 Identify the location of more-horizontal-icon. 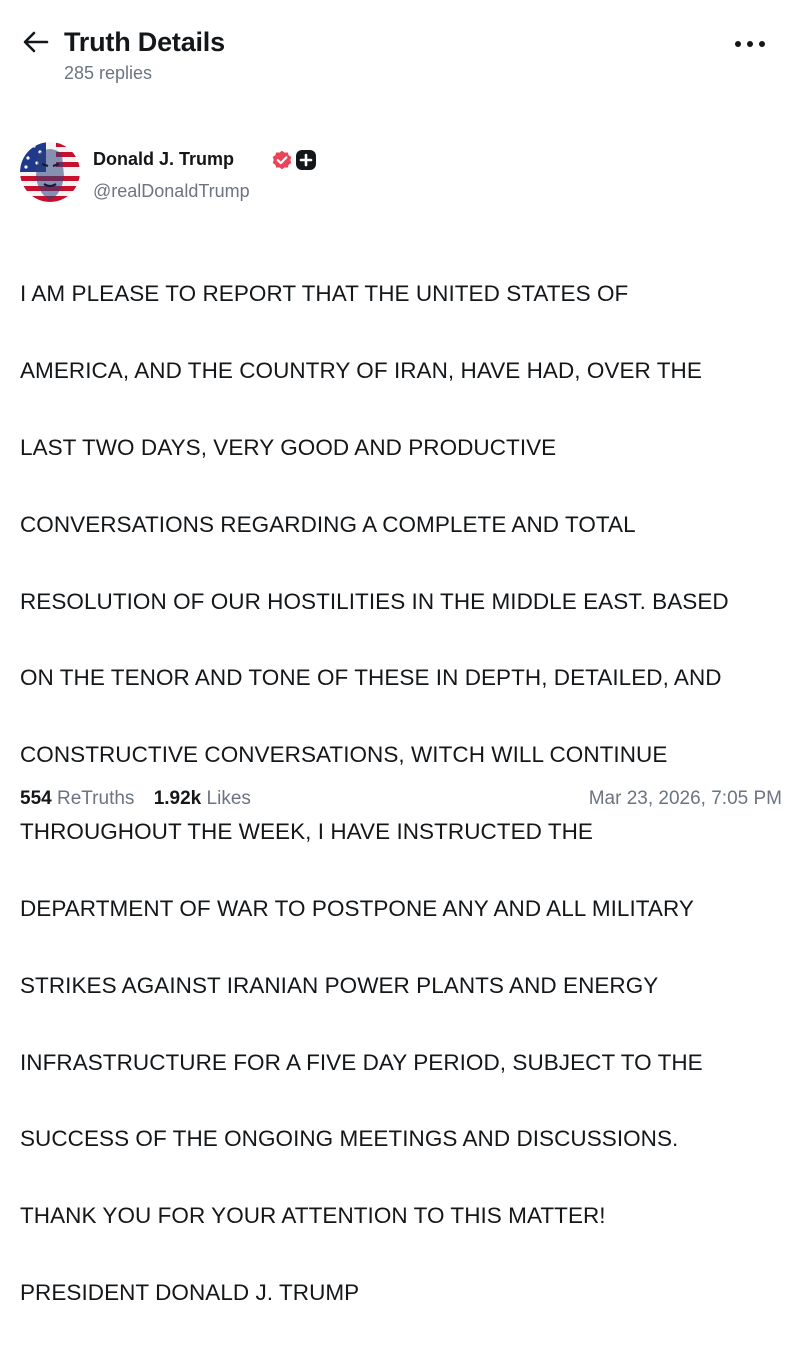
(750, 44).